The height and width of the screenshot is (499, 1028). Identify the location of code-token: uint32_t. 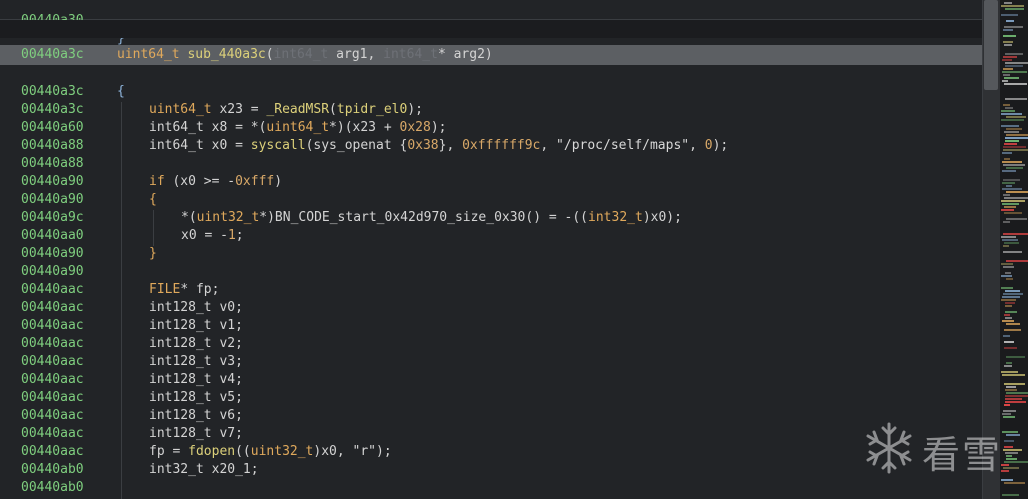
(282, 451).